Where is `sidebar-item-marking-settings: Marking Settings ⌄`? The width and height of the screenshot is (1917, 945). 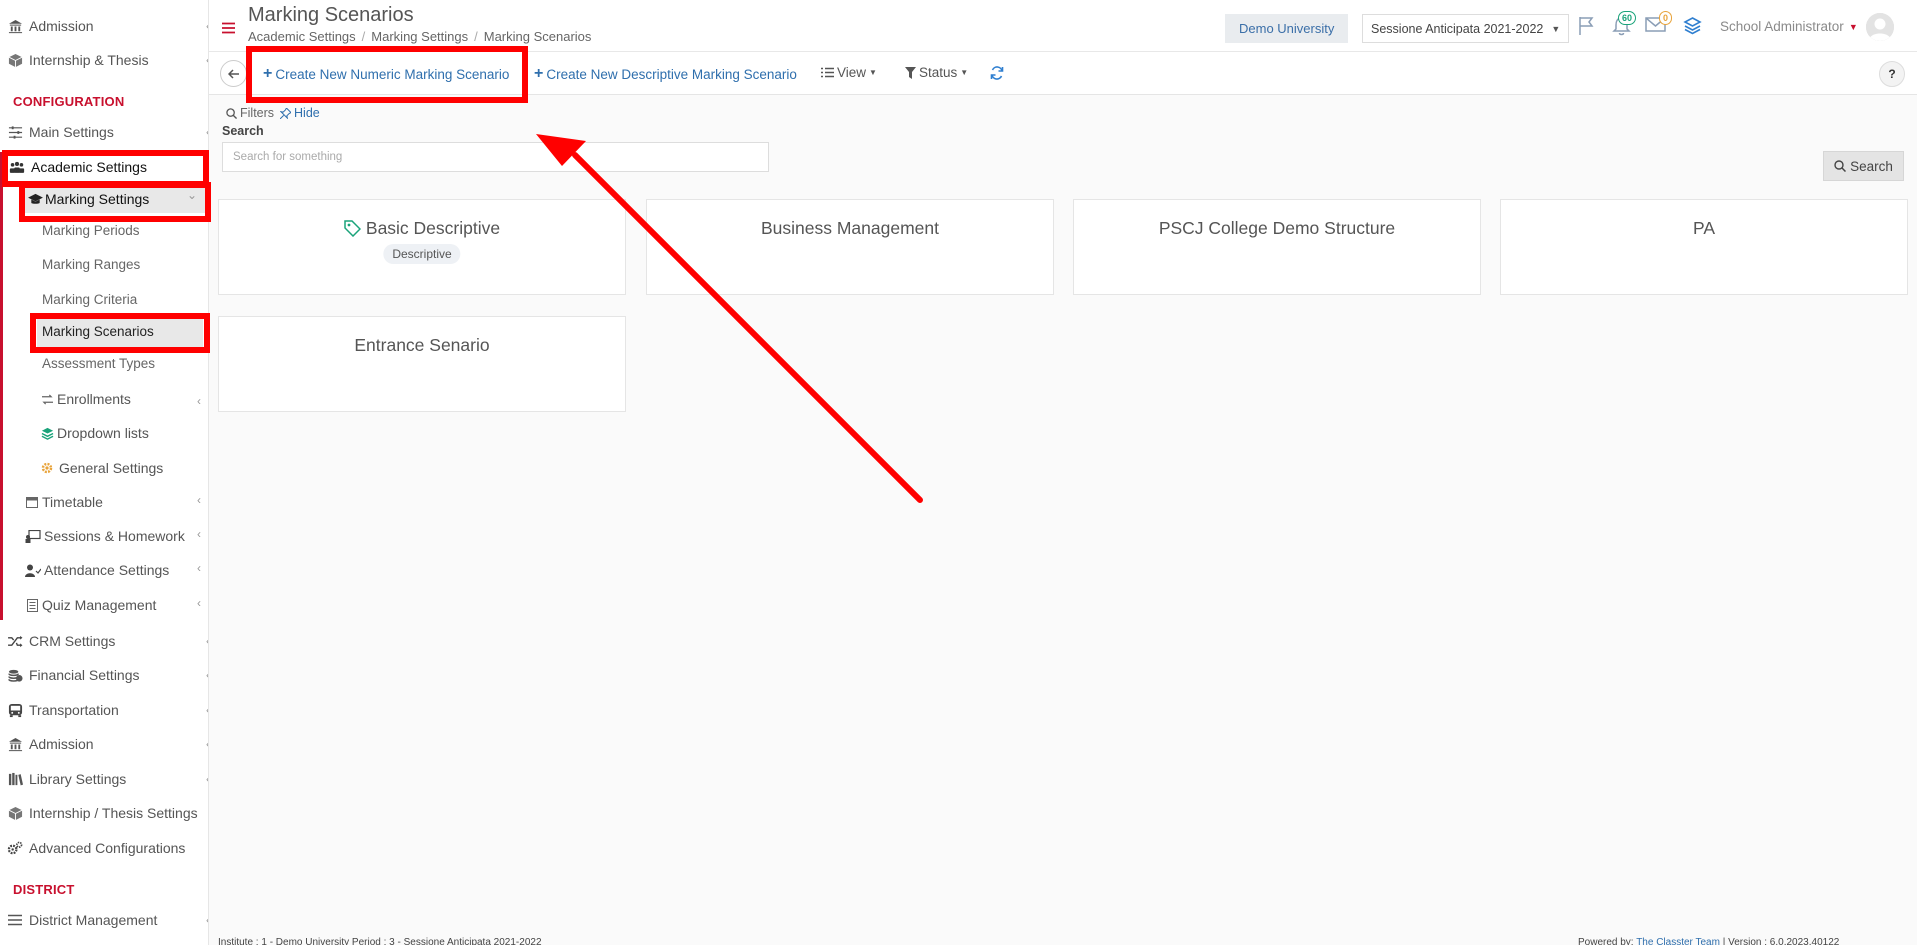 sidebar-item-marking-settings: Marking Settings ⌄ is located at coordinates (115, 199).